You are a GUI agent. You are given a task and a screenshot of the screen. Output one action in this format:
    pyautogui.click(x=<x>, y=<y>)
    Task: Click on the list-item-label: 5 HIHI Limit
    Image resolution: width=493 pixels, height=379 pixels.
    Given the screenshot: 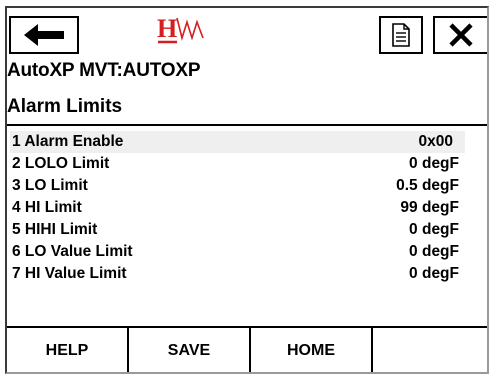 What is the action you would take?
    pyautogui.click(x=55, y=229)
    